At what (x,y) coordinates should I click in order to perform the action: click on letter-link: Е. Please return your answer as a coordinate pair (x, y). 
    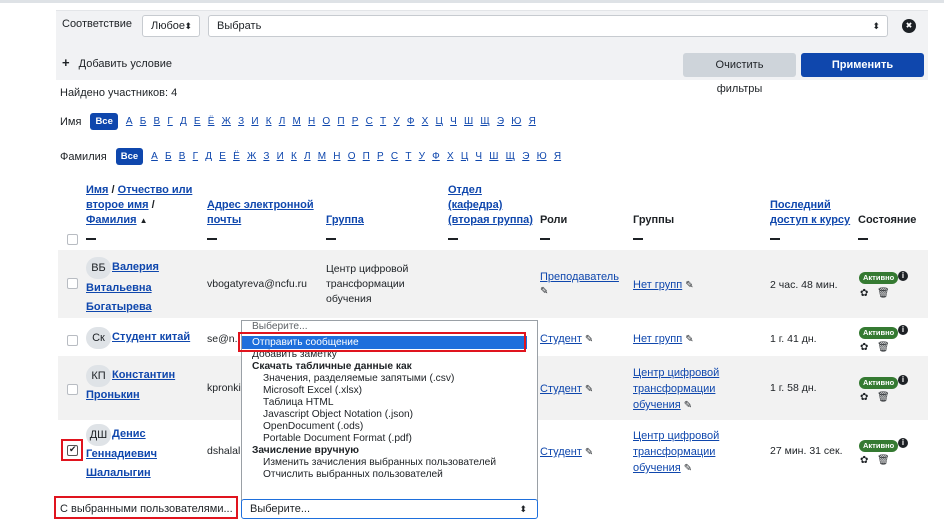
    Looking at the image, I should click on (197, 121).